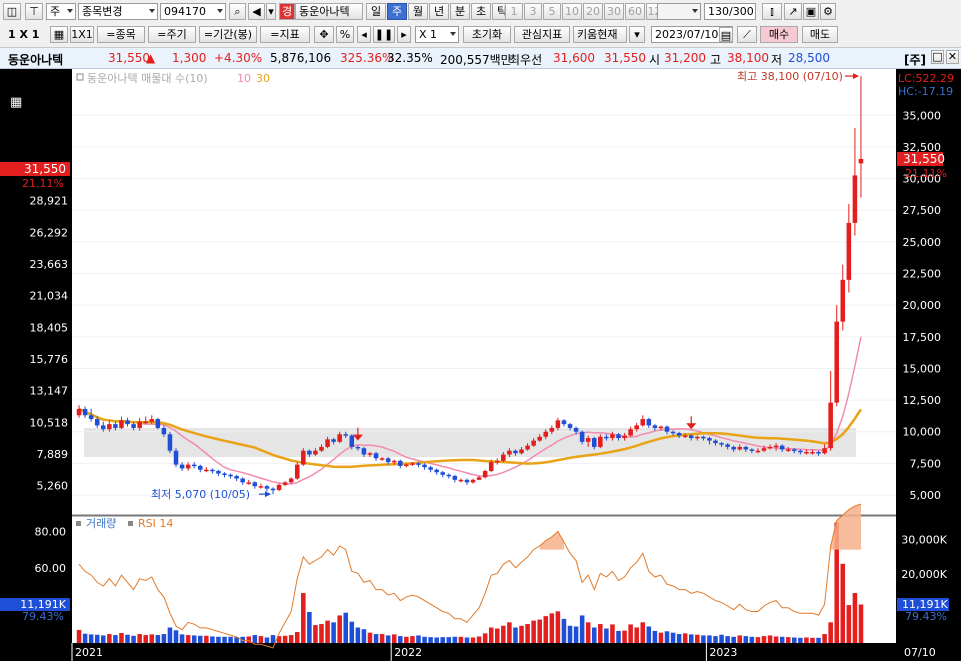 The height and width of the screenshot is (661, 961). I want to click on table-toggle-icon: ▦, so click(16, 102).